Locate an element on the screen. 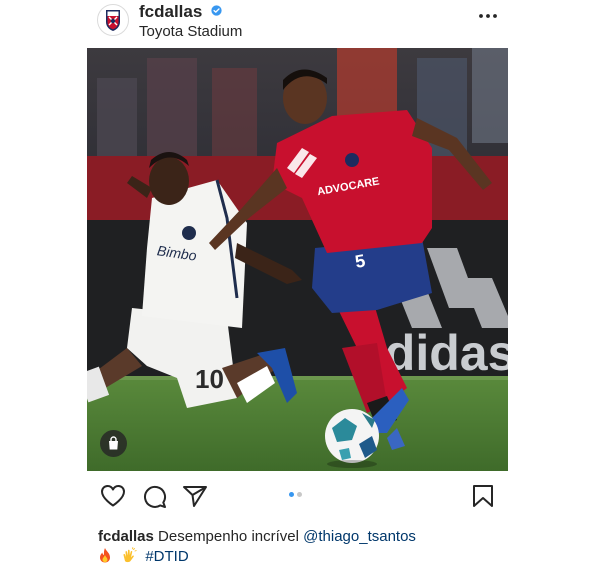 The image size is (598, 571). caption-text: Desempenho incrível is located at coordinates (228, 536).